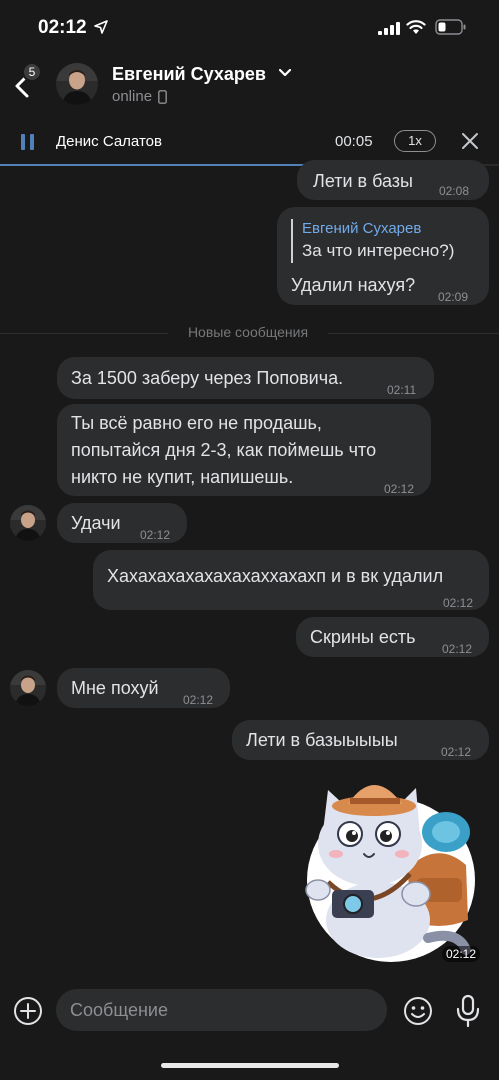  Describe the element at coordinates (96, 523) in the screenshot. I see `message-text: Удачи` at that location.